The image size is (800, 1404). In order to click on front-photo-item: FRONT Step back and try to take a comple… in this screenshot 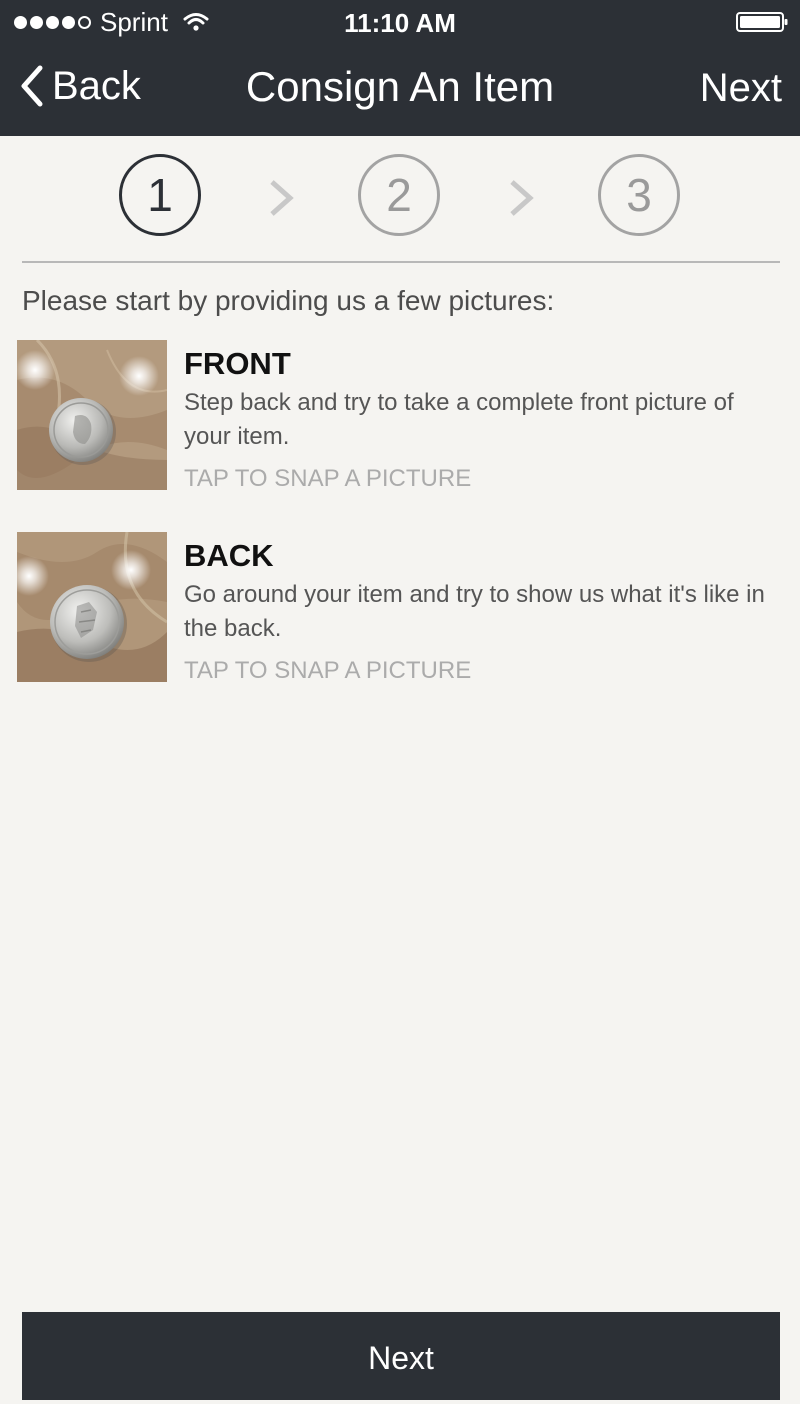, I will do `click(397, 420)`.